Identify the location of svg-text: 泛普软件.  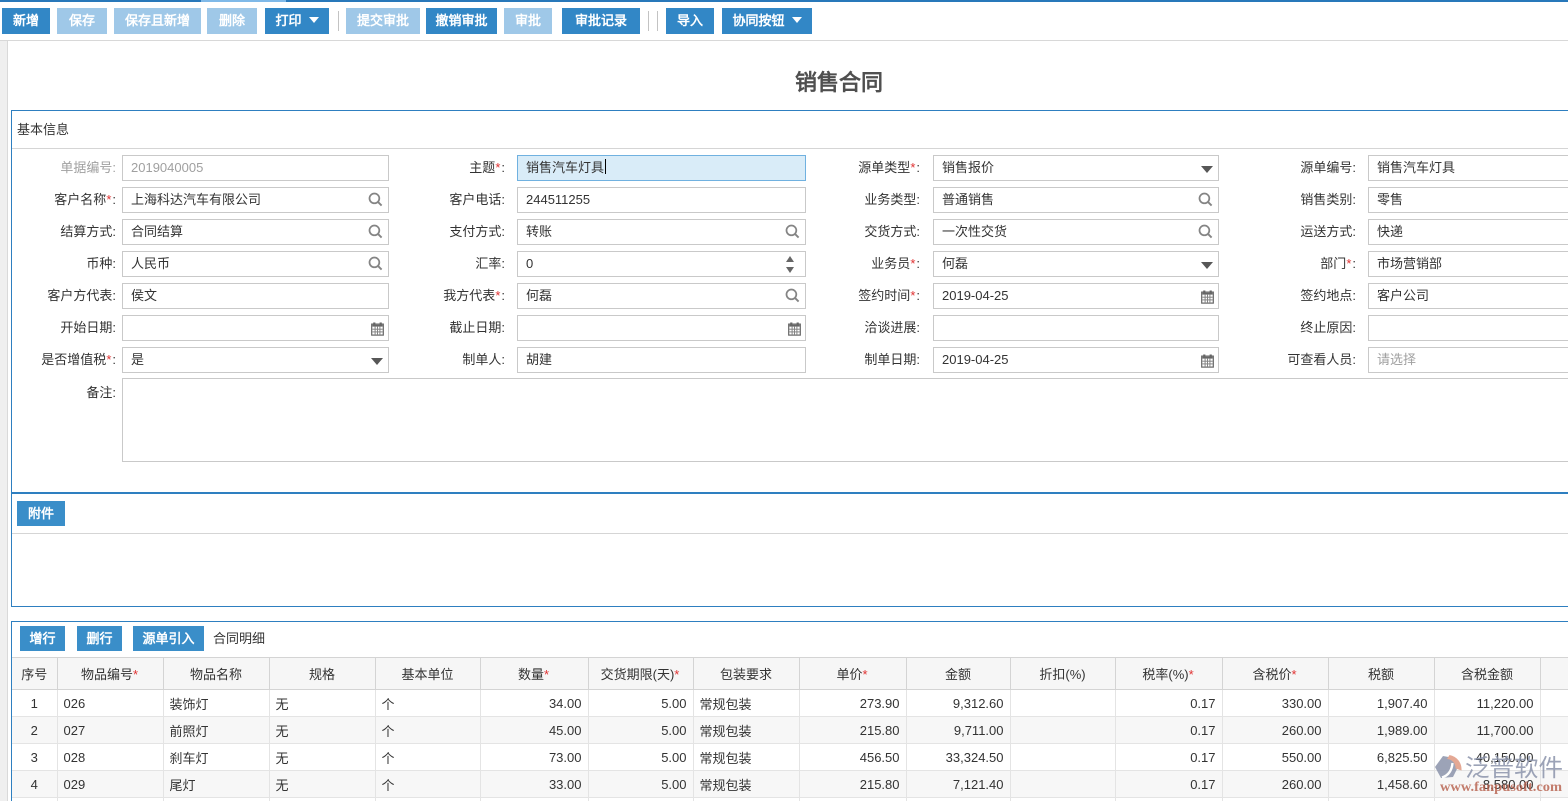
(1514, 768).